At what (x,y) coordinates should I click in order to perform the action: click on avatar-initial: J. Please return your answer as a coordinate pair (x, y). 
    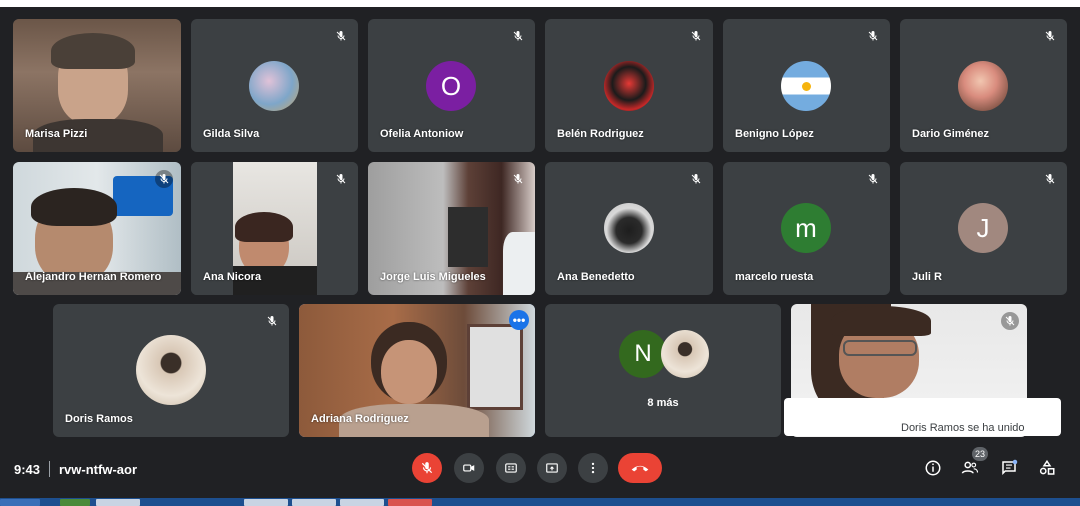
    Looking at the image, I should click on (983, 227).